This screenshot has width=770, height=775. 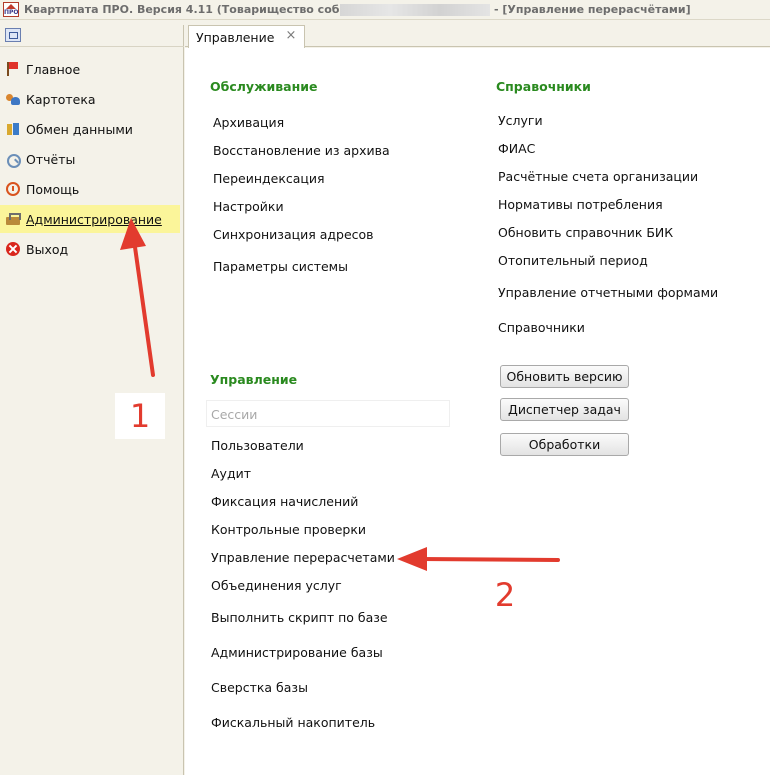 I want to click on link-users: Пользователи, so click(x=257, y=445).